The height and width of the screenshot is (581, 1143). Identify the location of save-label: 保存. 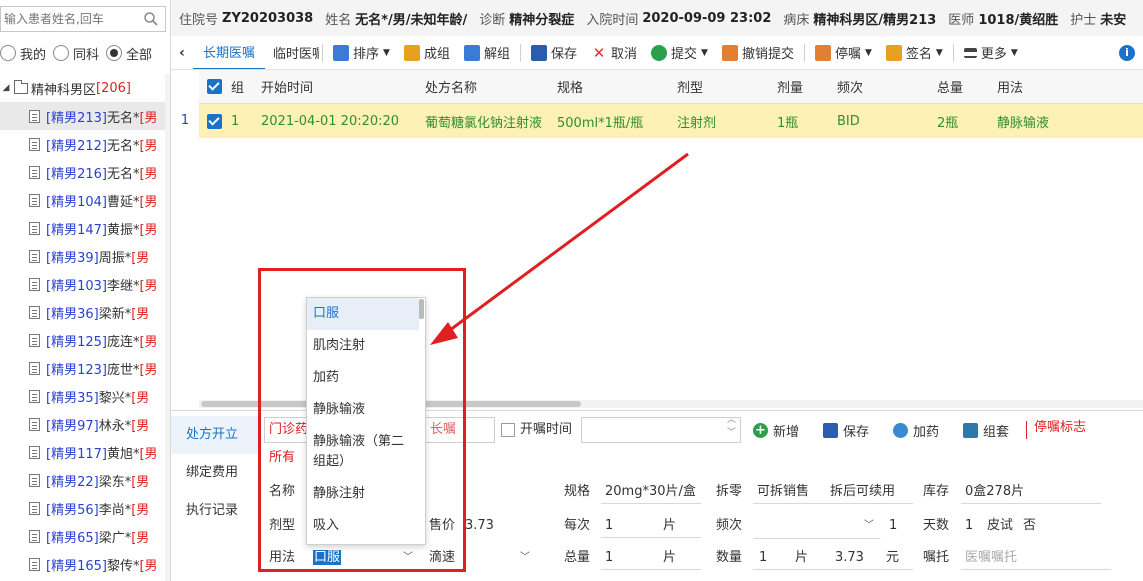
(563, 54).